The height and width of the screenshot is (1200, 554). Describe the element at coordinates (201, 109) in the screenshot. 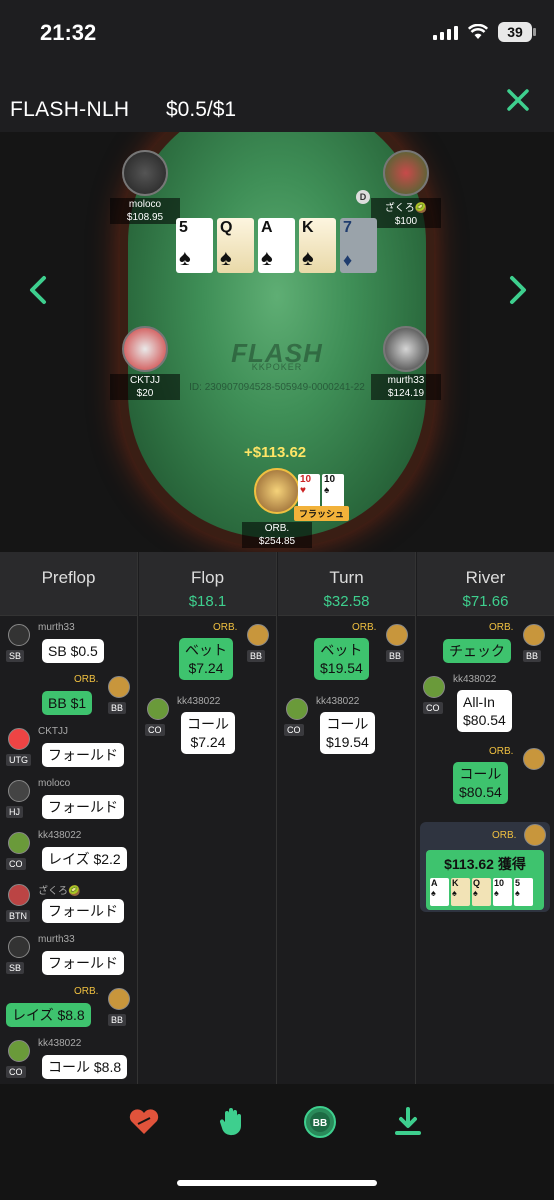

I see `stakes: $0.5/$1` at that location.